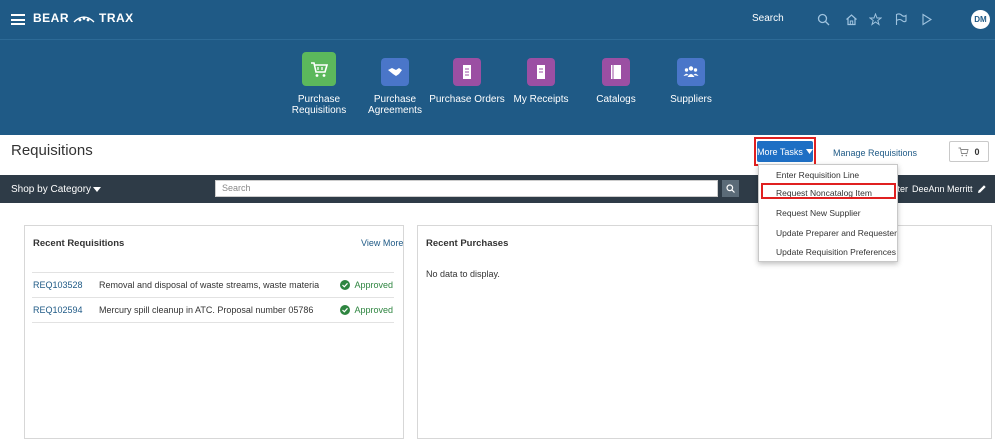 This screenshot has width=995, height=439. I want to click on recent-purchases-title: Recent Purchases, so click(467, 243).